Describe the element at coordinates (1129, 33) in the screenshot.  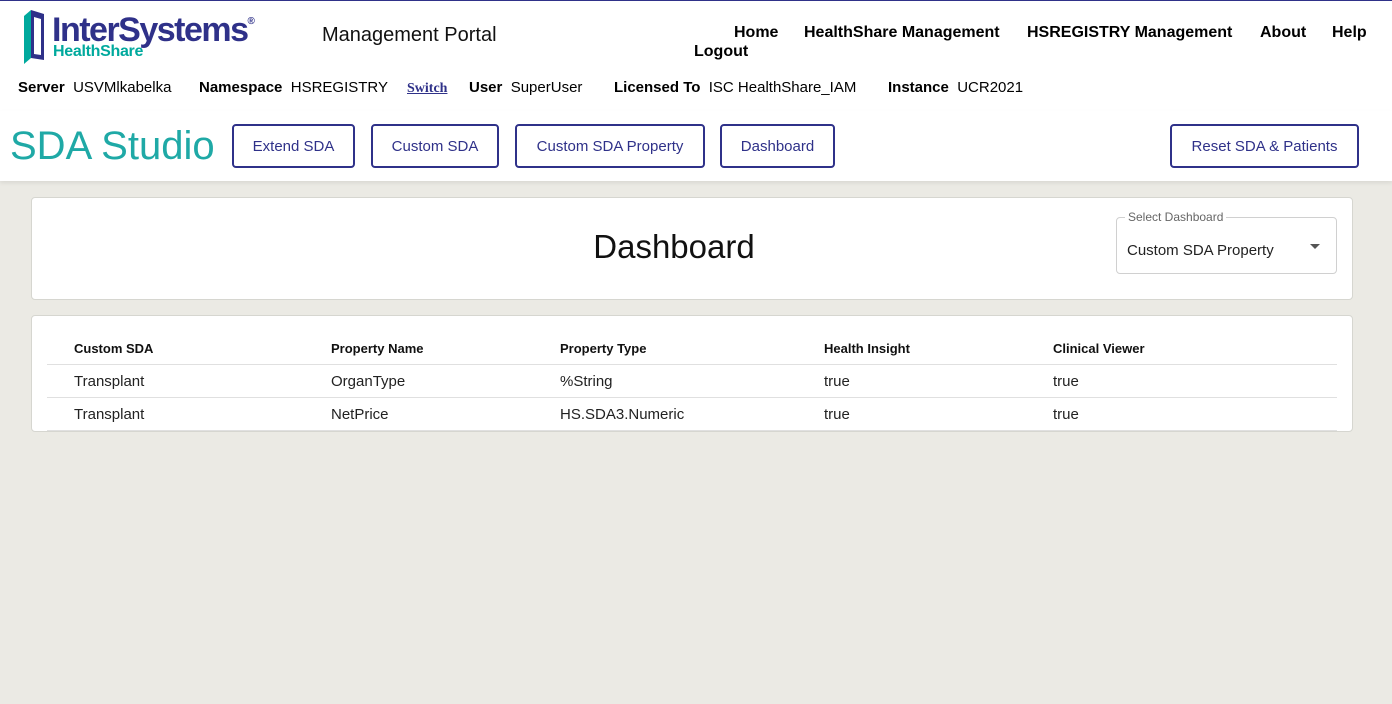
I see `nav-hsregistry-management: HSREGISTRY Management` at that location.